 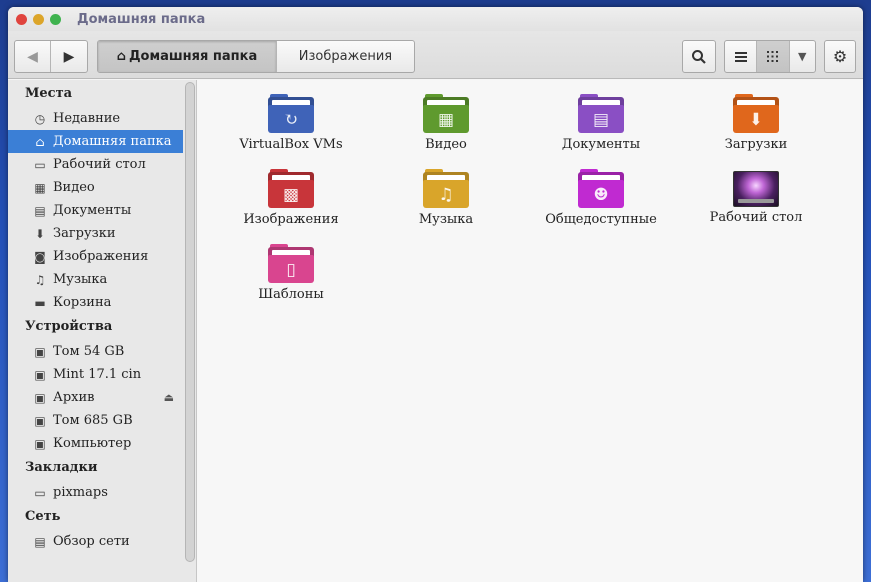 What do you see at coordinates (49, 93) in the screenshot?
I see `sidebar-section-title: Места` at bounding box center [49, 93].